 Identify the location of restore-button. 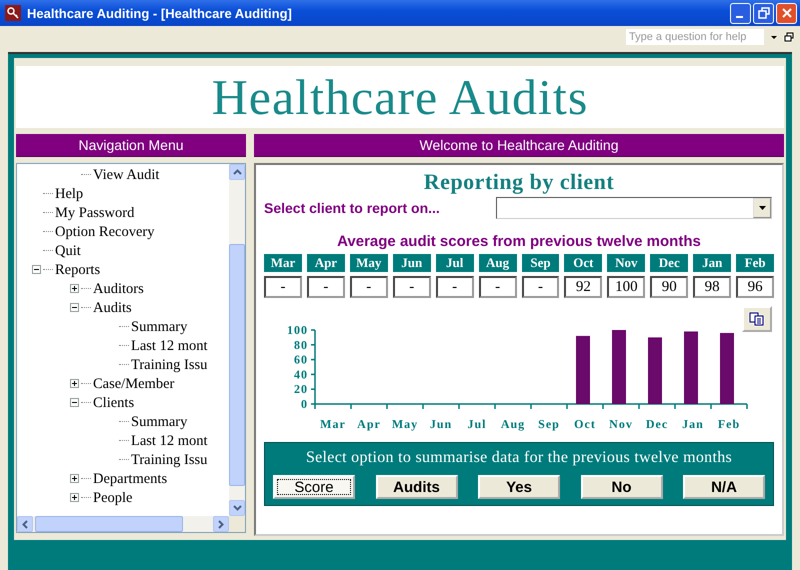
(763, 13).